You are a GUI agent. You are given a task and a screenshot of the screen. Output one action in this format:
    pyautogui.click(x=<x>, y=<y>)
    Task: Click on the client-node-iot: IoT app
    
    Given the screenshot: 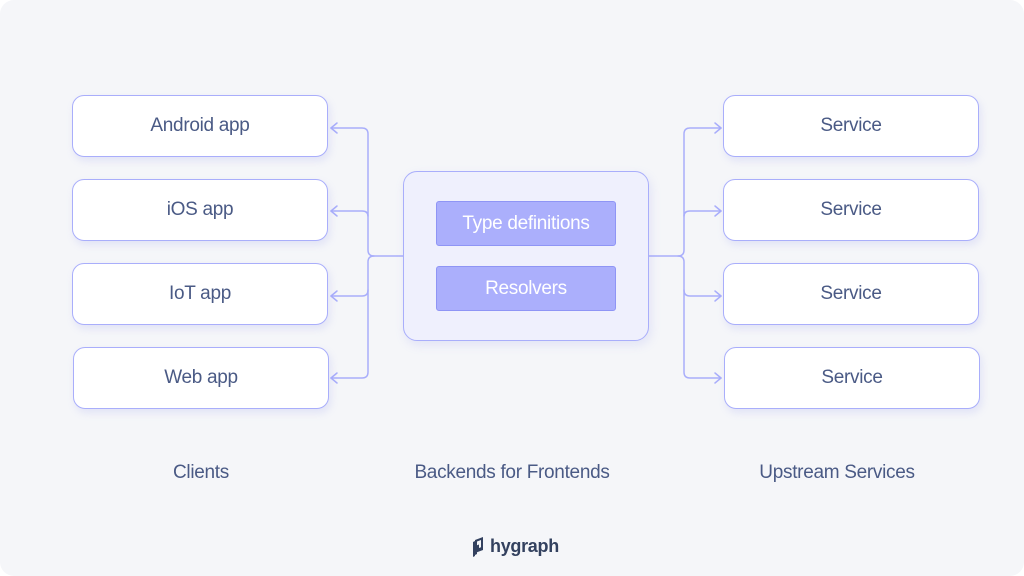 What is the action you would take?
    pyautogui.click(x=200, y=294)
    